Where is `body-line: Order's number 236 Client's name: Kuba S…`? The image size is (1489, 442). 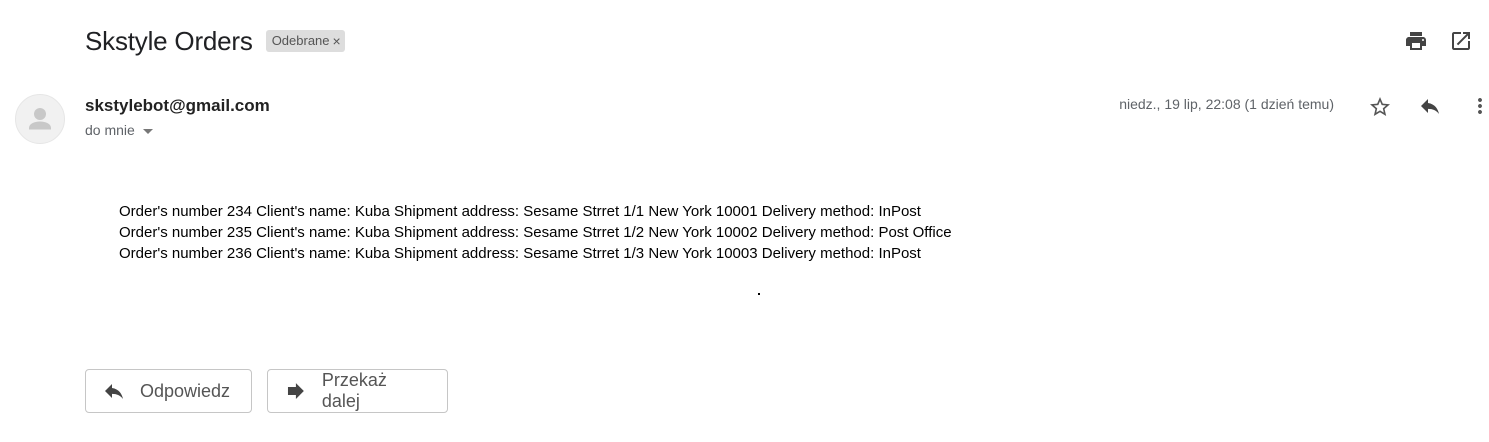 body-line: Order's number 236 Client's name: Kuba S… is located at coordinates (520, 253).